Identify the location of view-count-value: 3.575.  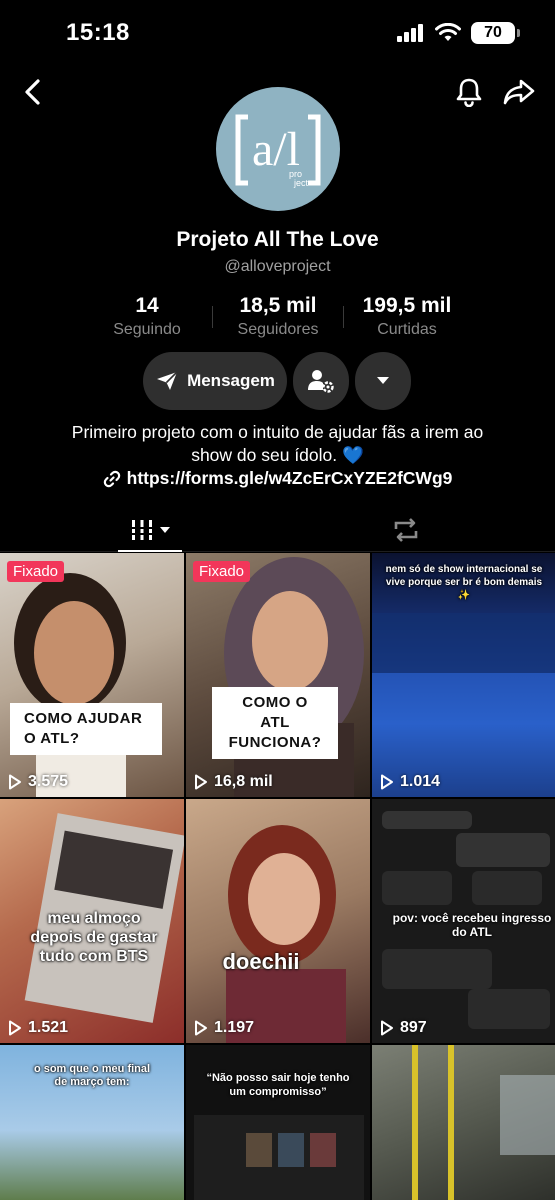
(48, 781).